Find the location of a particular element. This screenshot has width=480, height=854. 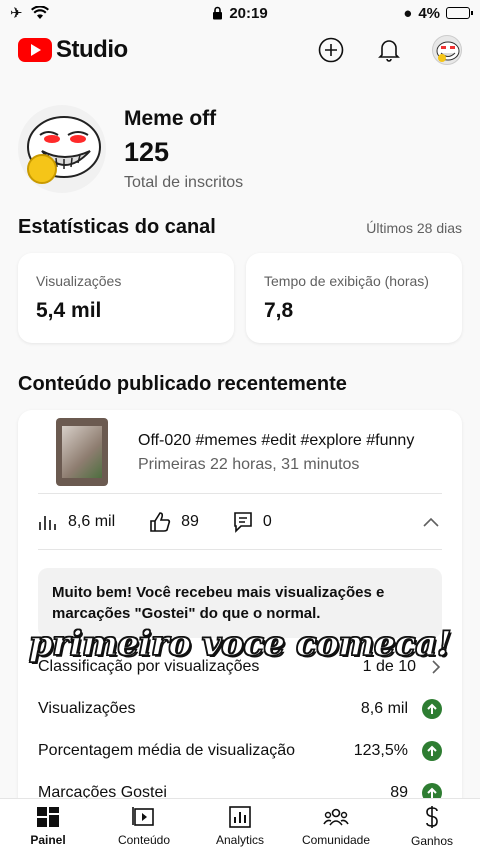

battery-icon is located at coordinates (459, 13).